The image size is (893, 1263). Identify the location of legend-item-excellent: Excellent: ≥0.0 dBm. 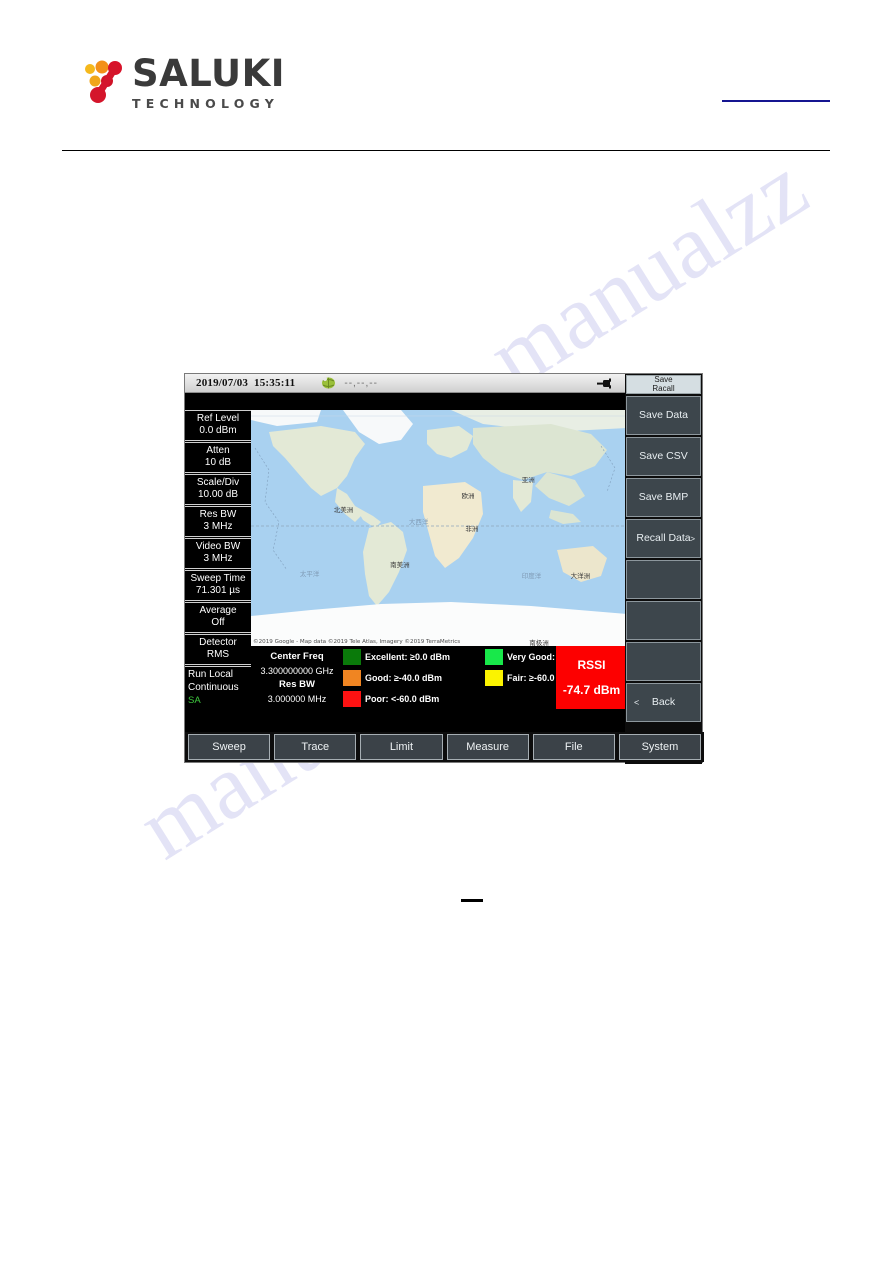
(414, 656).